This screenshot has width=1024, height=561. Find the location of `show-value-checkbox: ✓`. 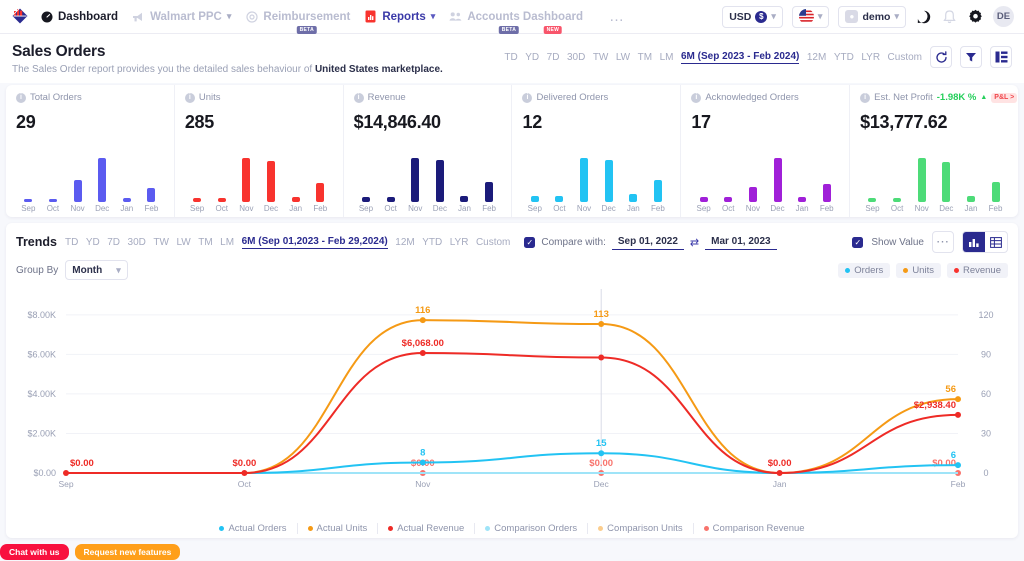

show-value-checkbox: ✓ is located at coordinates (858, 242).